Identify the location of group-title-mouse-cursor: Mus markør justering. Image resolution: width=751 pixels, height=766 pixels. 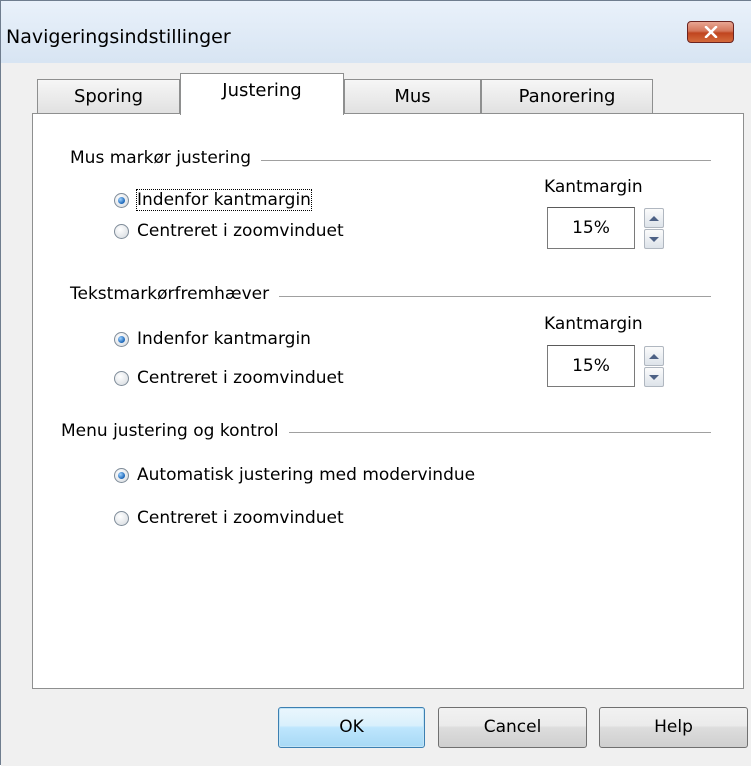
(166, 158).